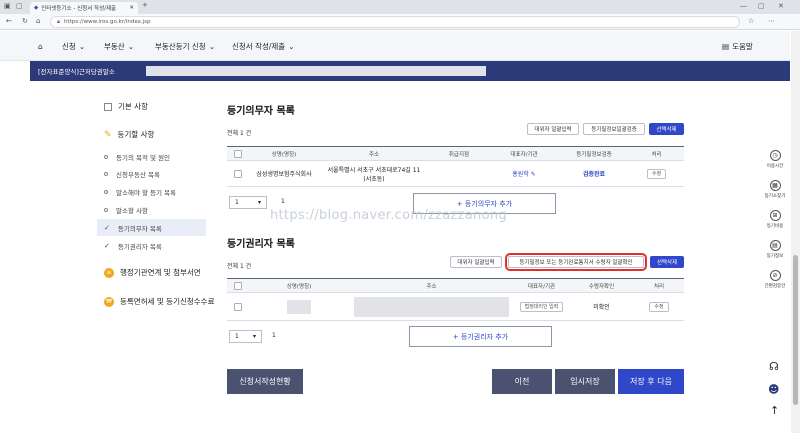 The image size is (800, 433). I want to click on application-status-button: 신청서작성현황, so click(265, 381).